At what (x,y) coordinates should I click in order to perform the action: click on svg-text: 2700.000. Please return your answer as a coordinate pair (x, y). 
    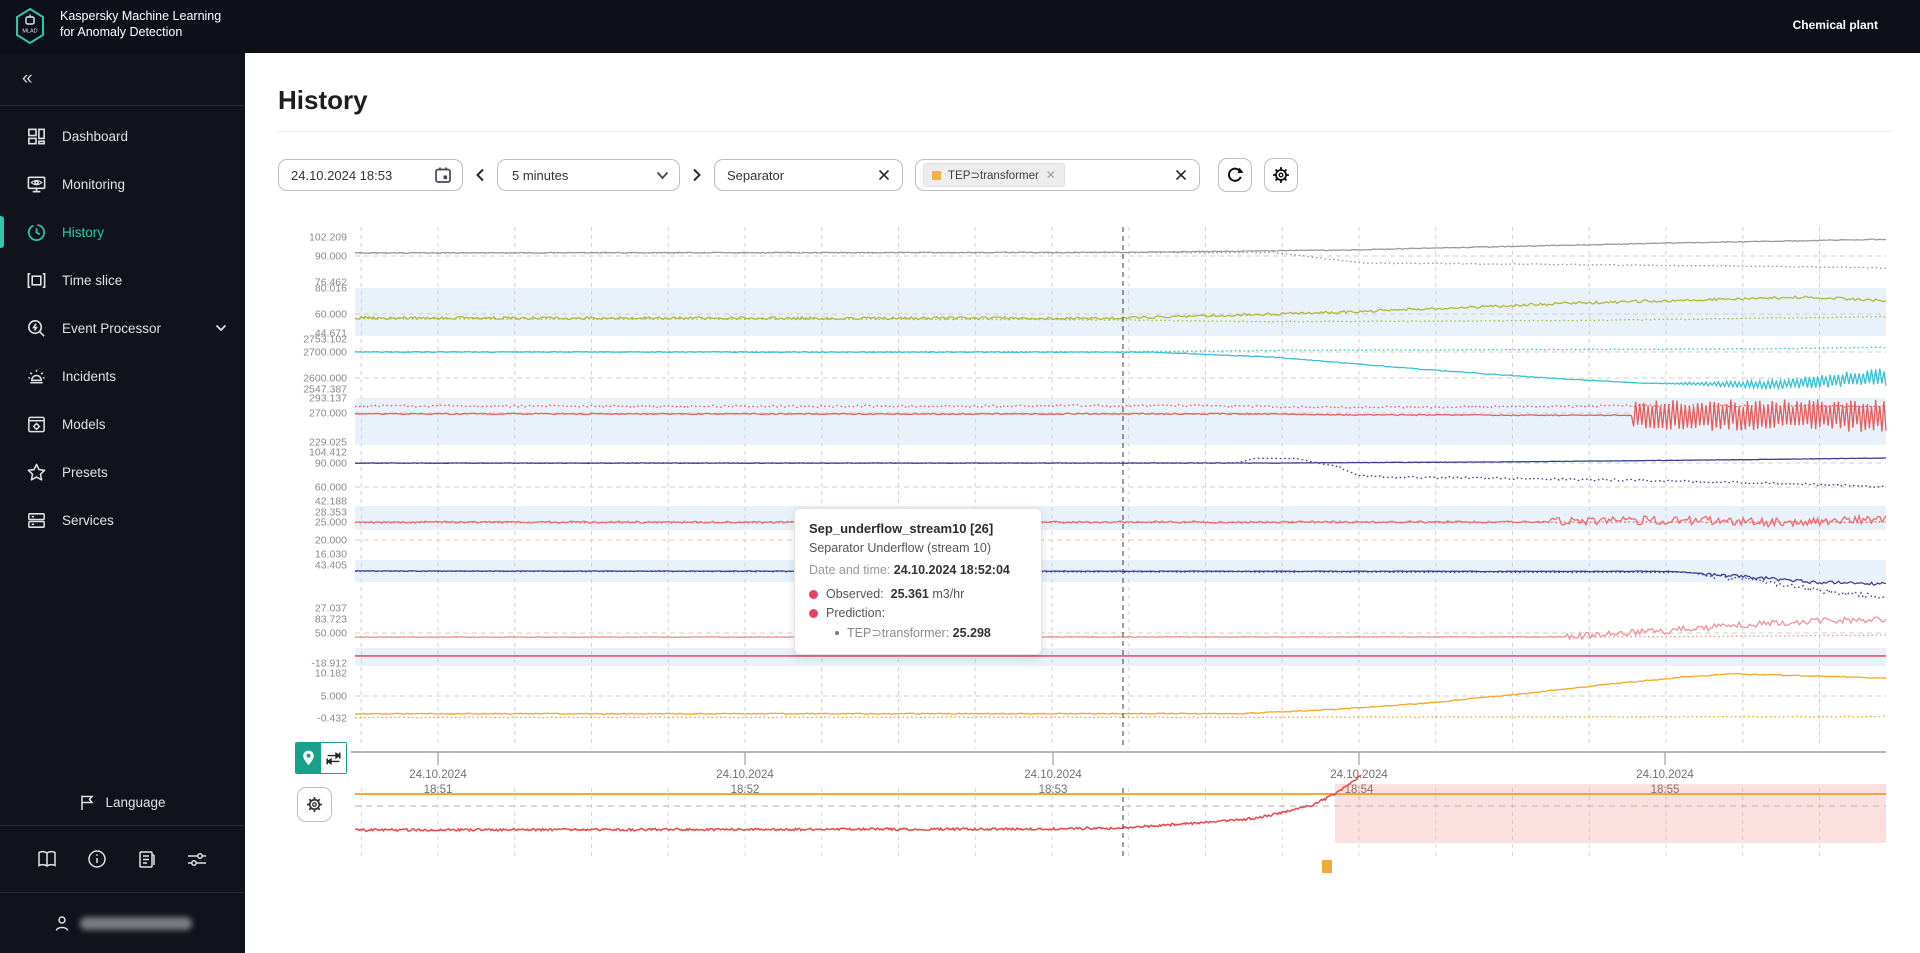
    Looking at the image, I should click on (325, 353).